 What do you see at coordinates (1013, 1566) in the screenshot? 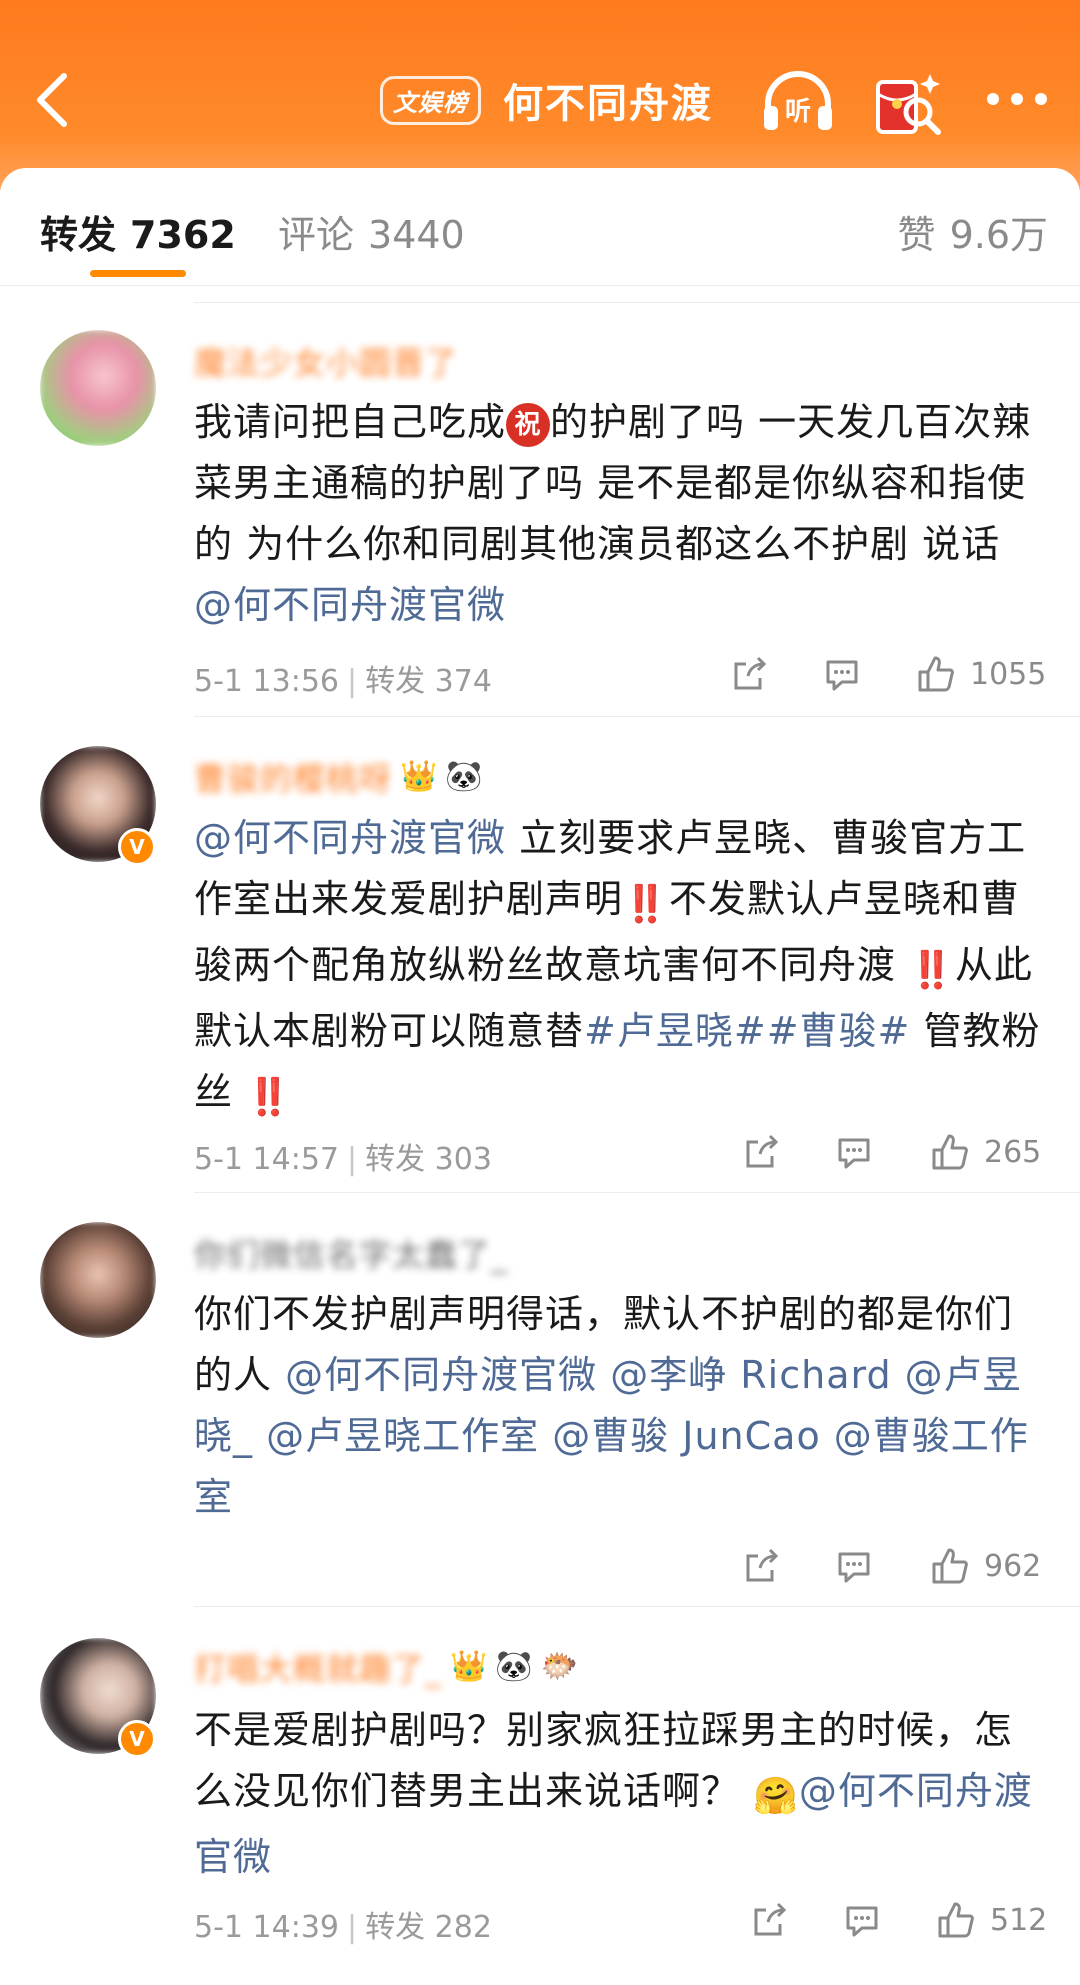
I see `like-count: 962` at bounding box center [1013, 1566].